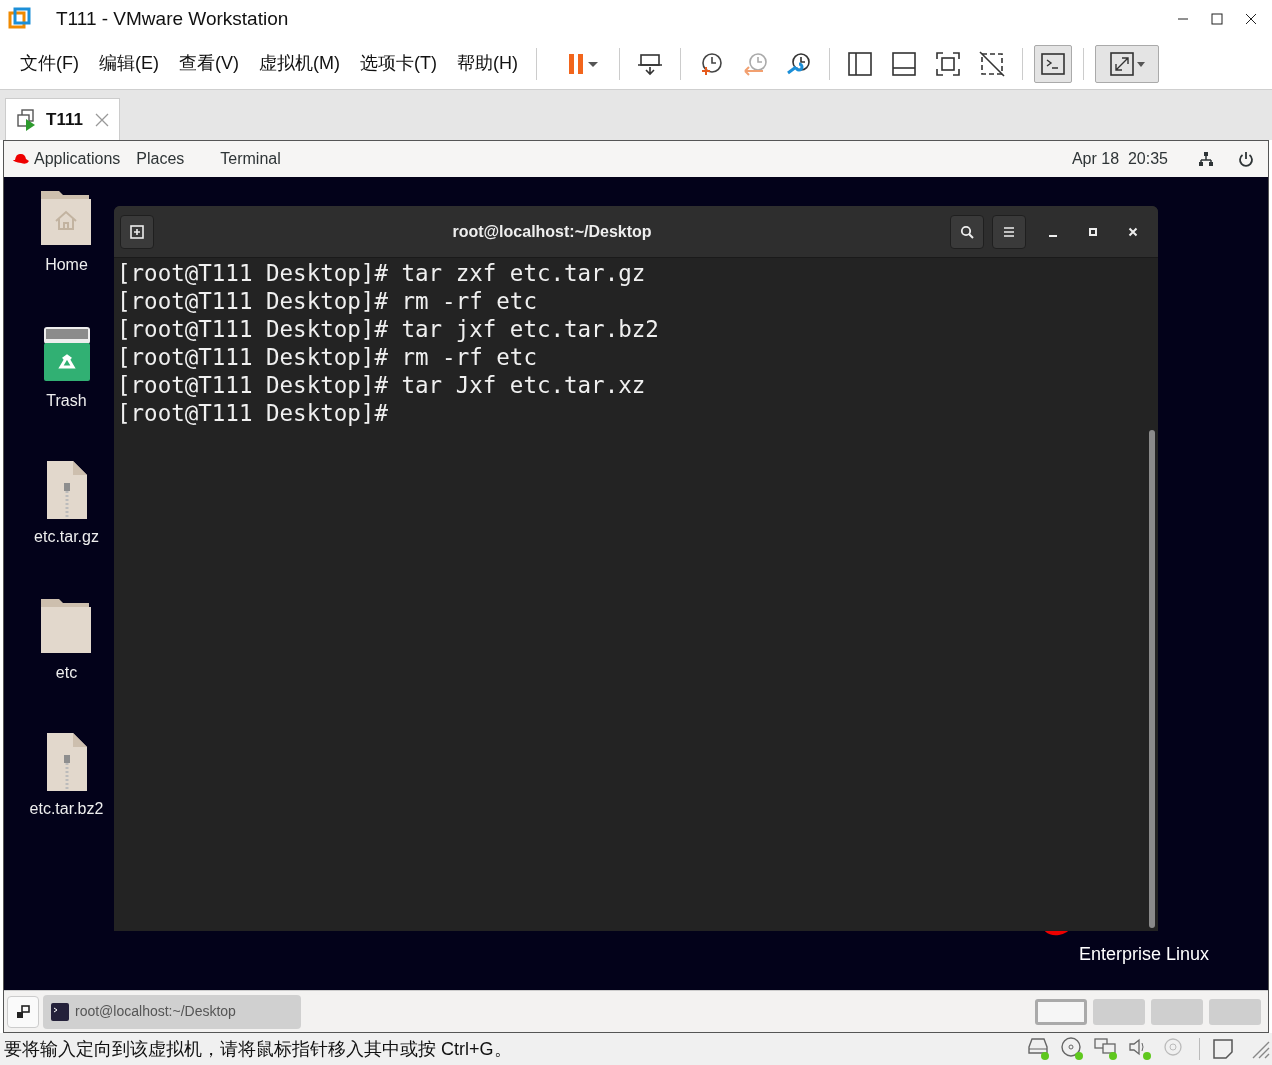 This screenshot has width=1272, height=1065. What do you see at coordinates (1126, 63) in the screenshot?
I see `expand-icon` at bounding box center [1126, 63].